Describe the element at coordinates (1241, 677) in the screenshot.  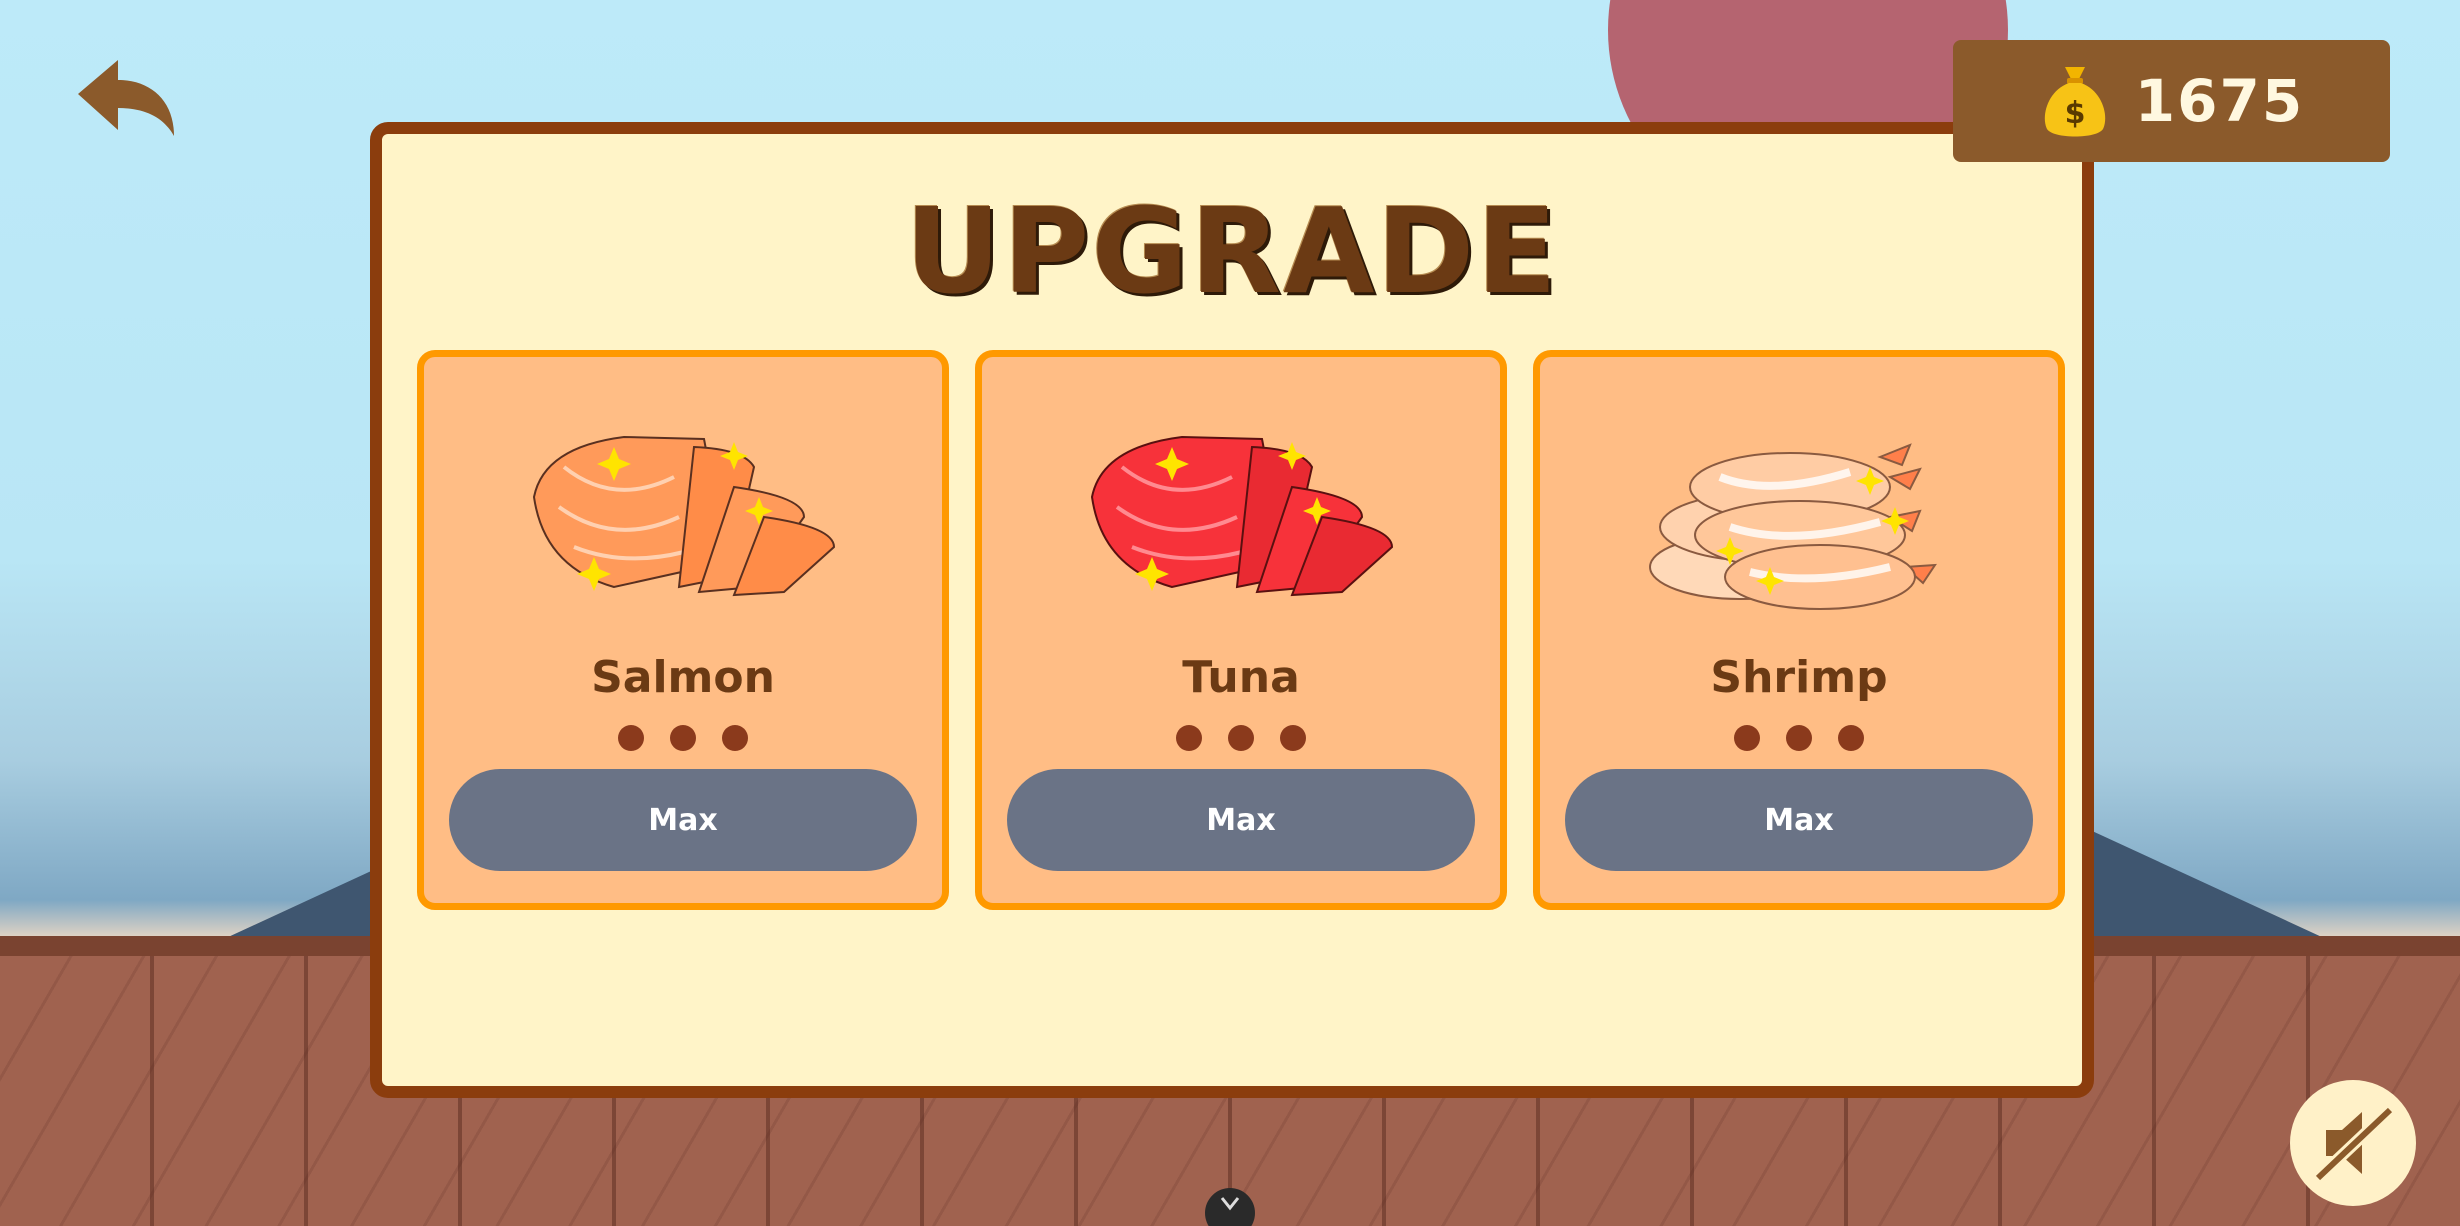
I see `item-name: Tuna` at that location.